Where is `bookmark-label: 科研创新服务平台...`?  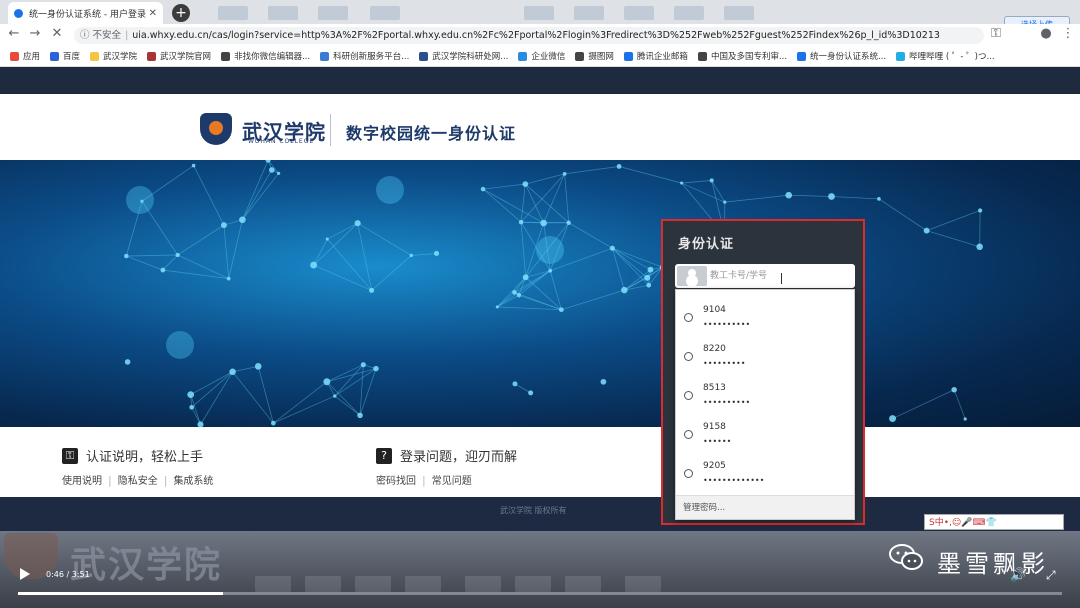
bookmark-label: 科研创新服务平台... is located at coordinates (371, 57).